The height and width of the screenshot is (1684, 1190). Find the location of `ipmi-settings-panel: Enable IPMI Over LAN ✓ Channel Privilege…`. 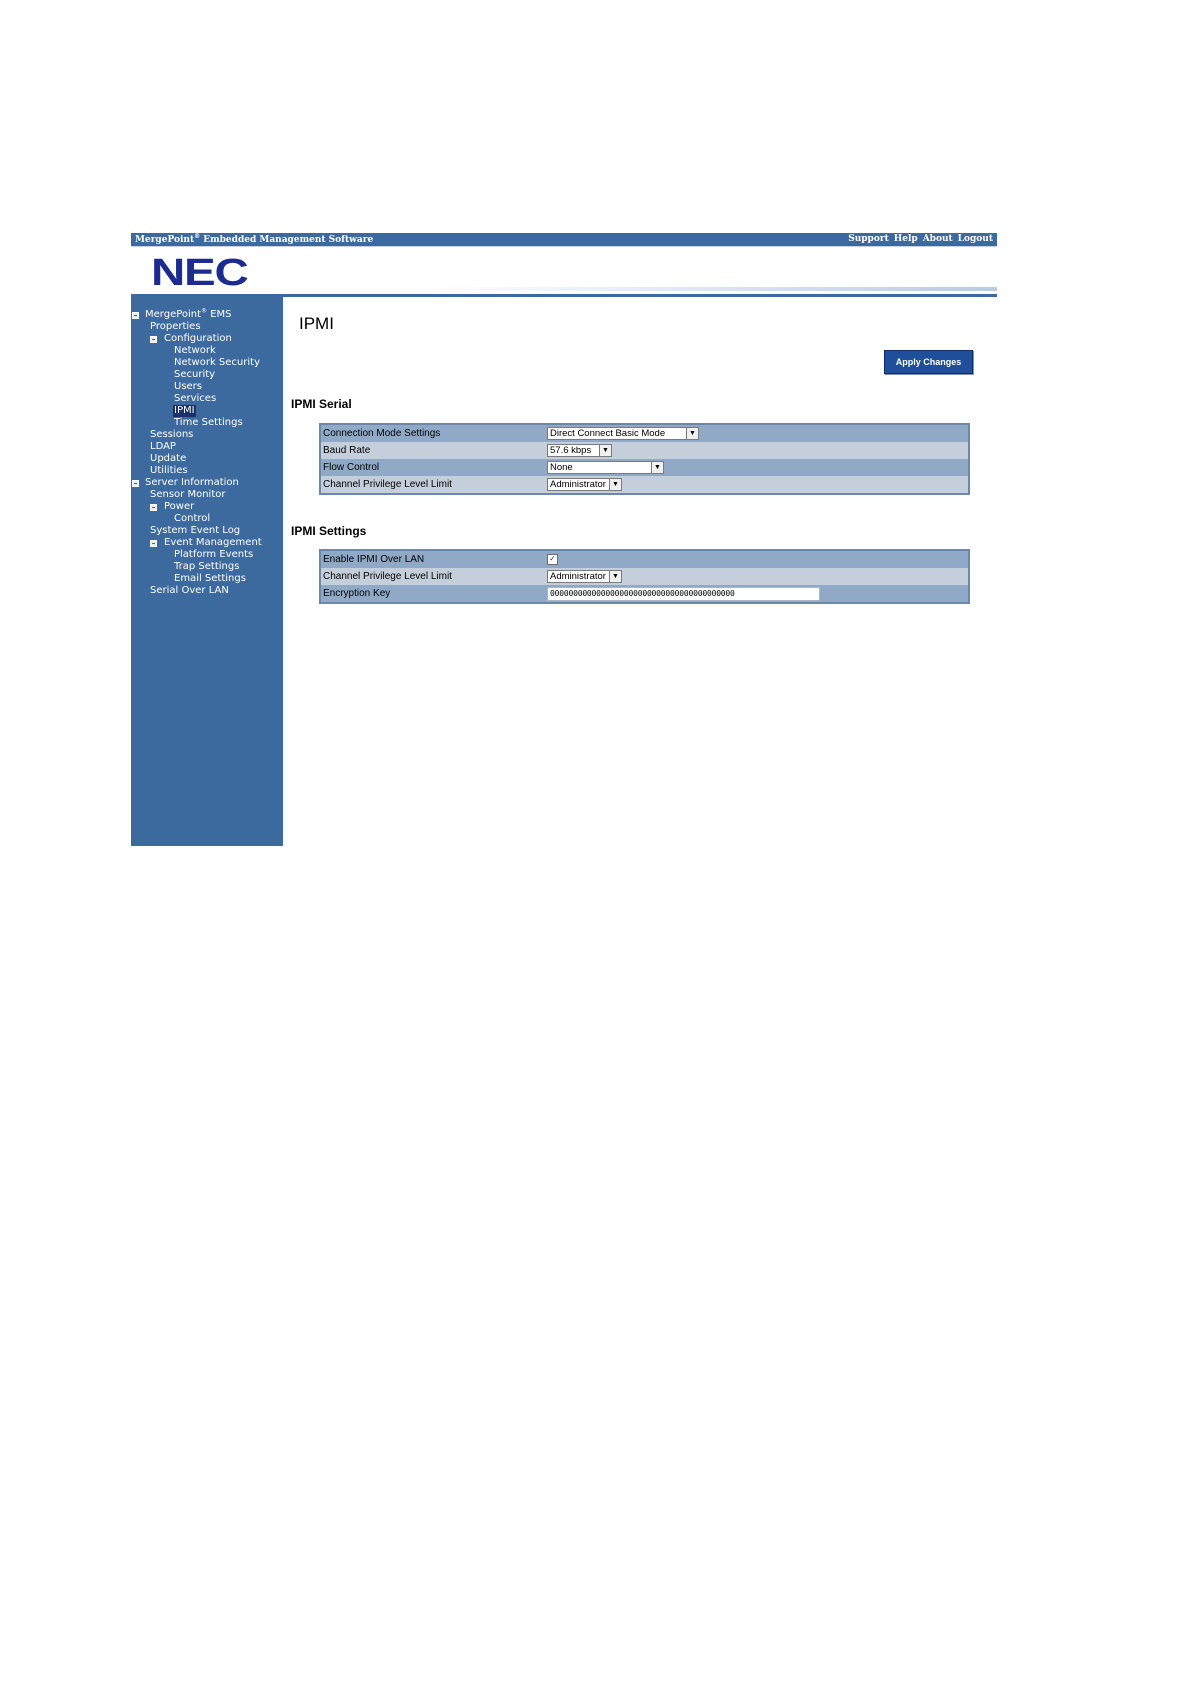

ipmi-settings-panel: Enable IPMI Over LAN ✓ Channel Privilege… is located at coordinates (644, 576).